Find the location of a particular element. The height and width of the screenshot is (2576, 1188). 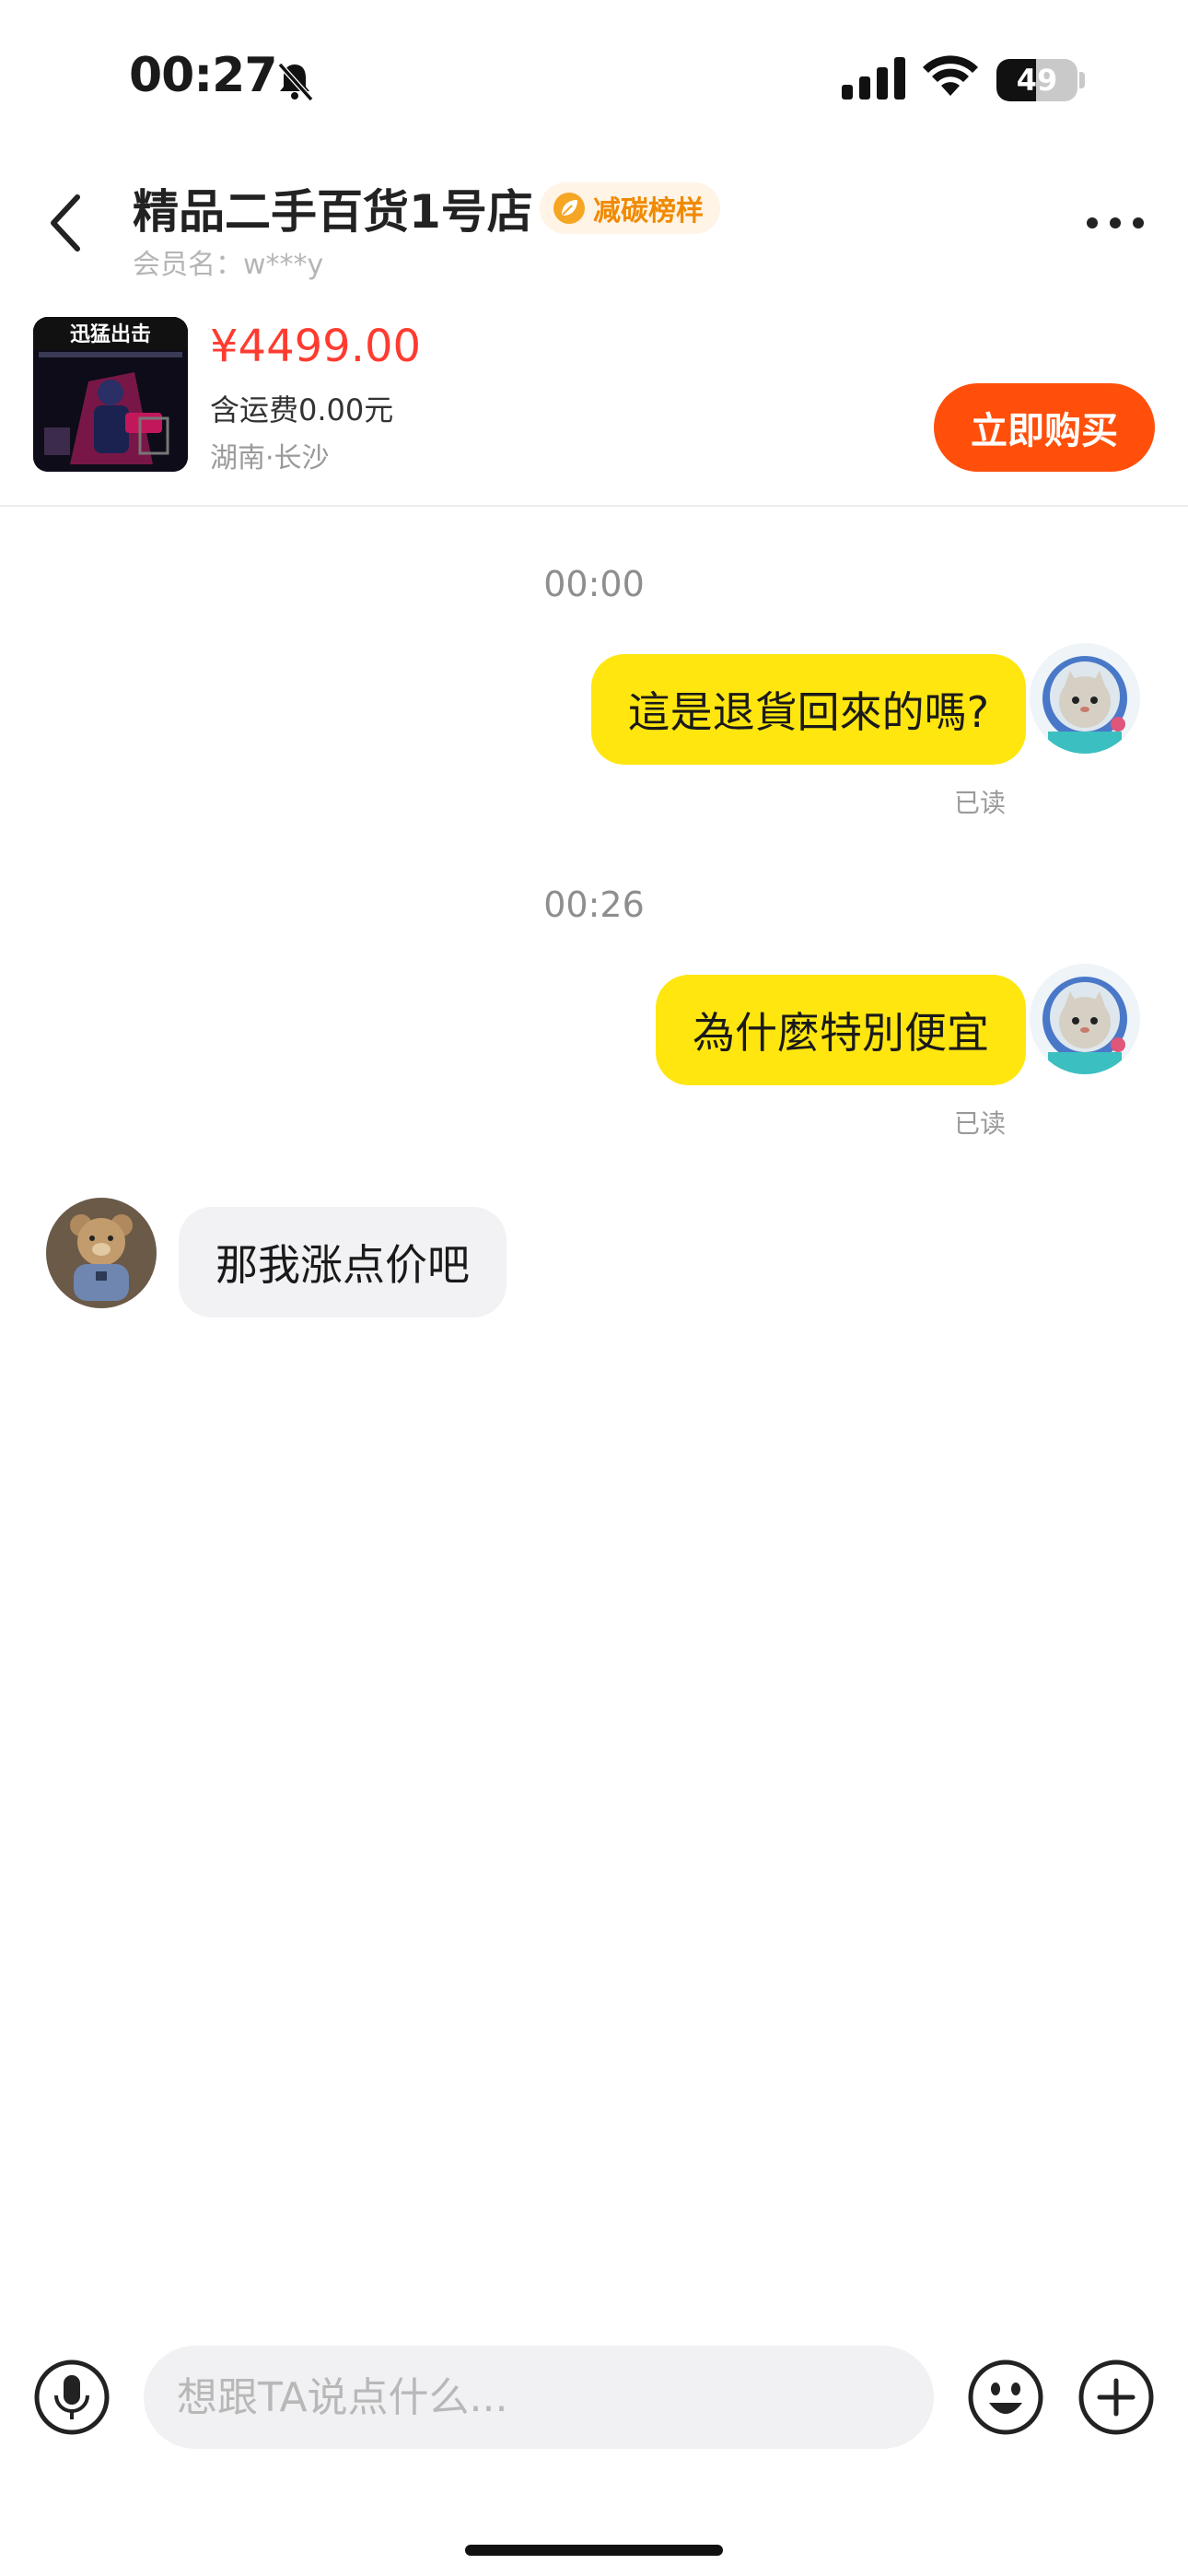

input-bar is located at coordinates (594, 2395).